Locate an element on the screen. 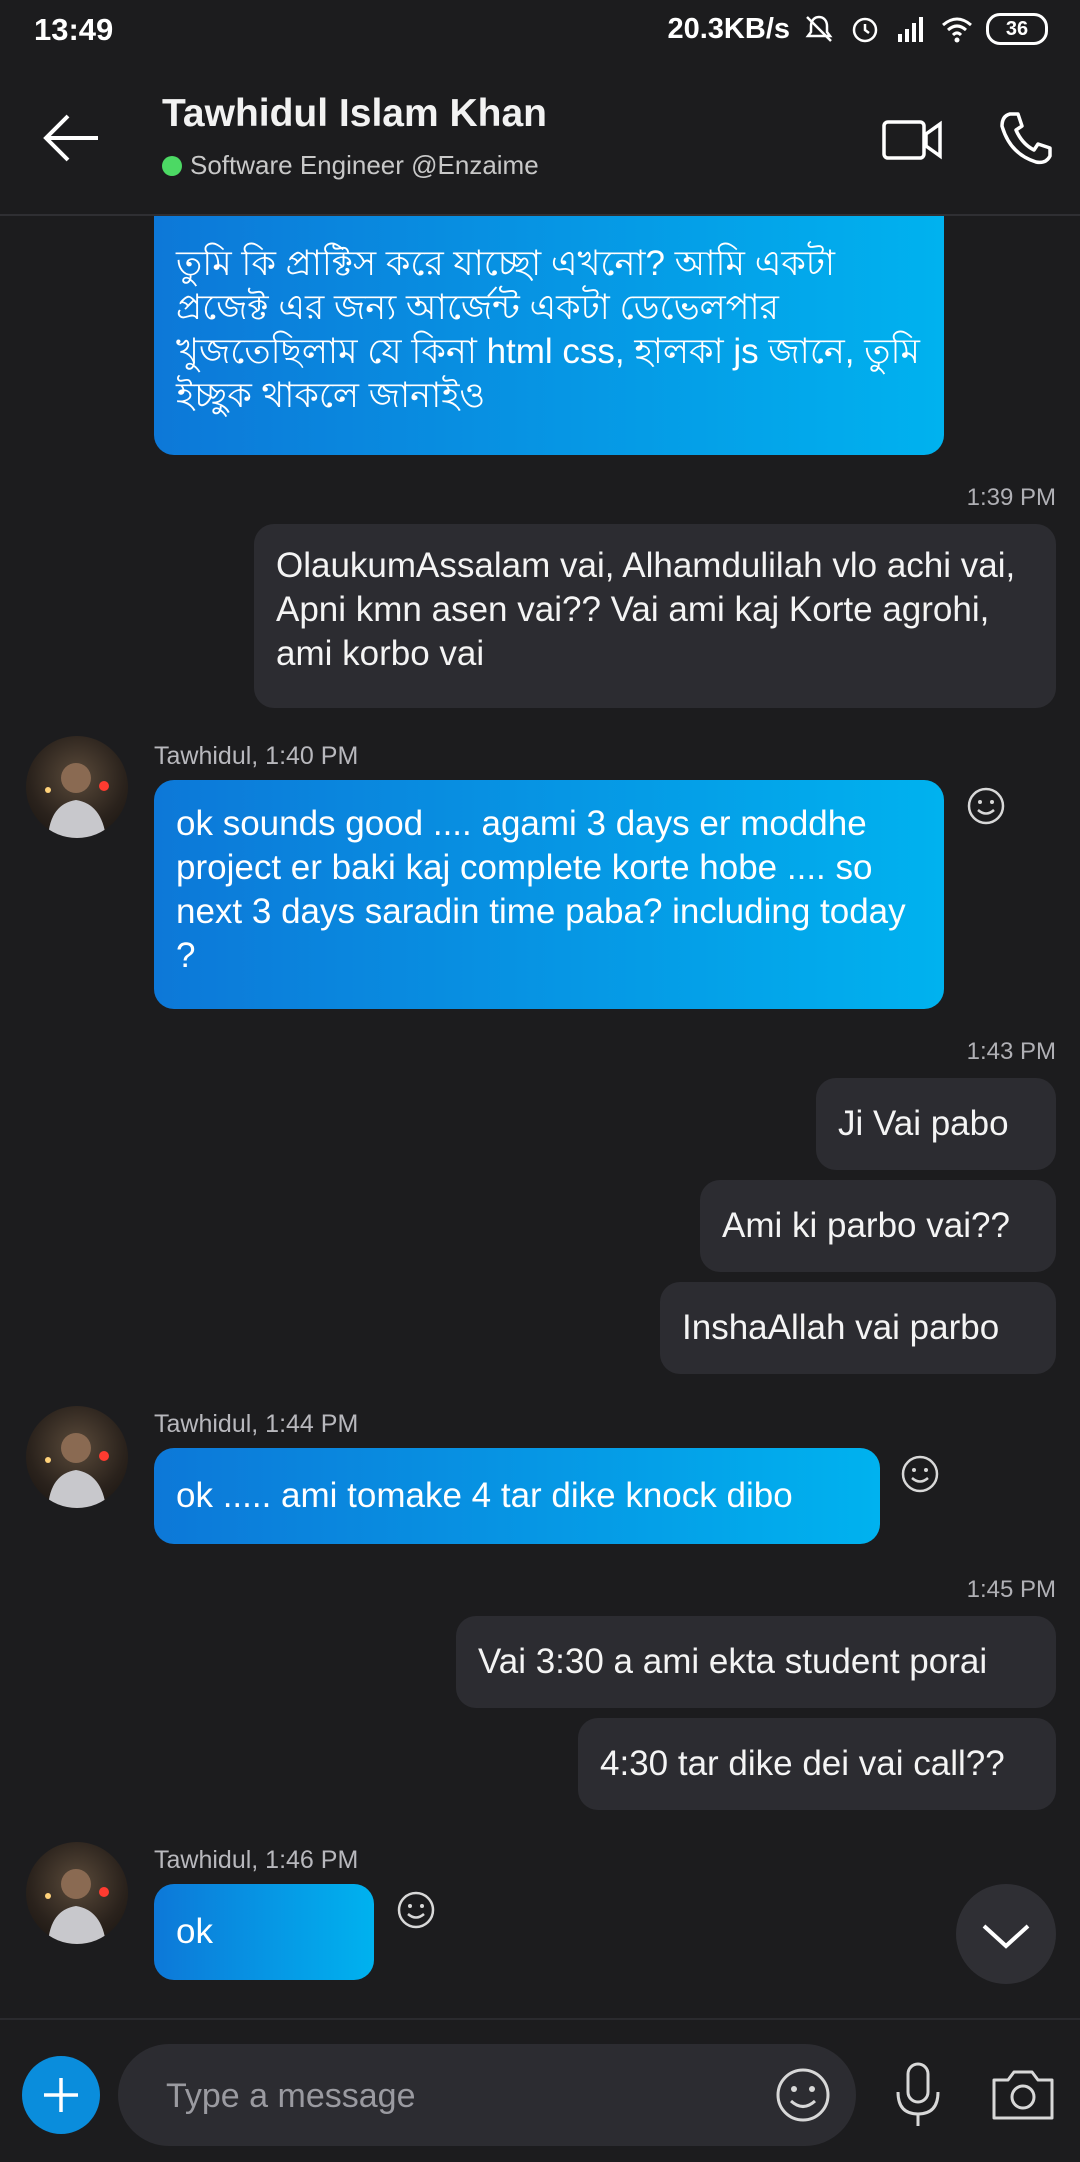 The height and width of the screenshot is (2162, 1080). outgoing-message: Vai 3:30 a ami ekta student porai is located at coordinates (756, 1662).